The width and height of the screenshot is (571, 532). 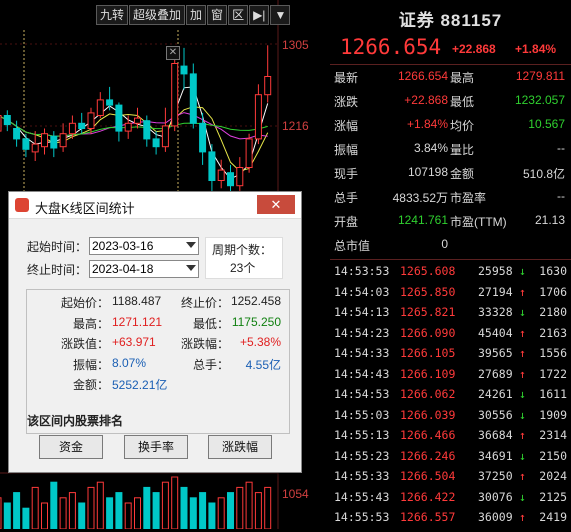 I want to click on nine-turn-button: 九转, so click(x=112, y=15).